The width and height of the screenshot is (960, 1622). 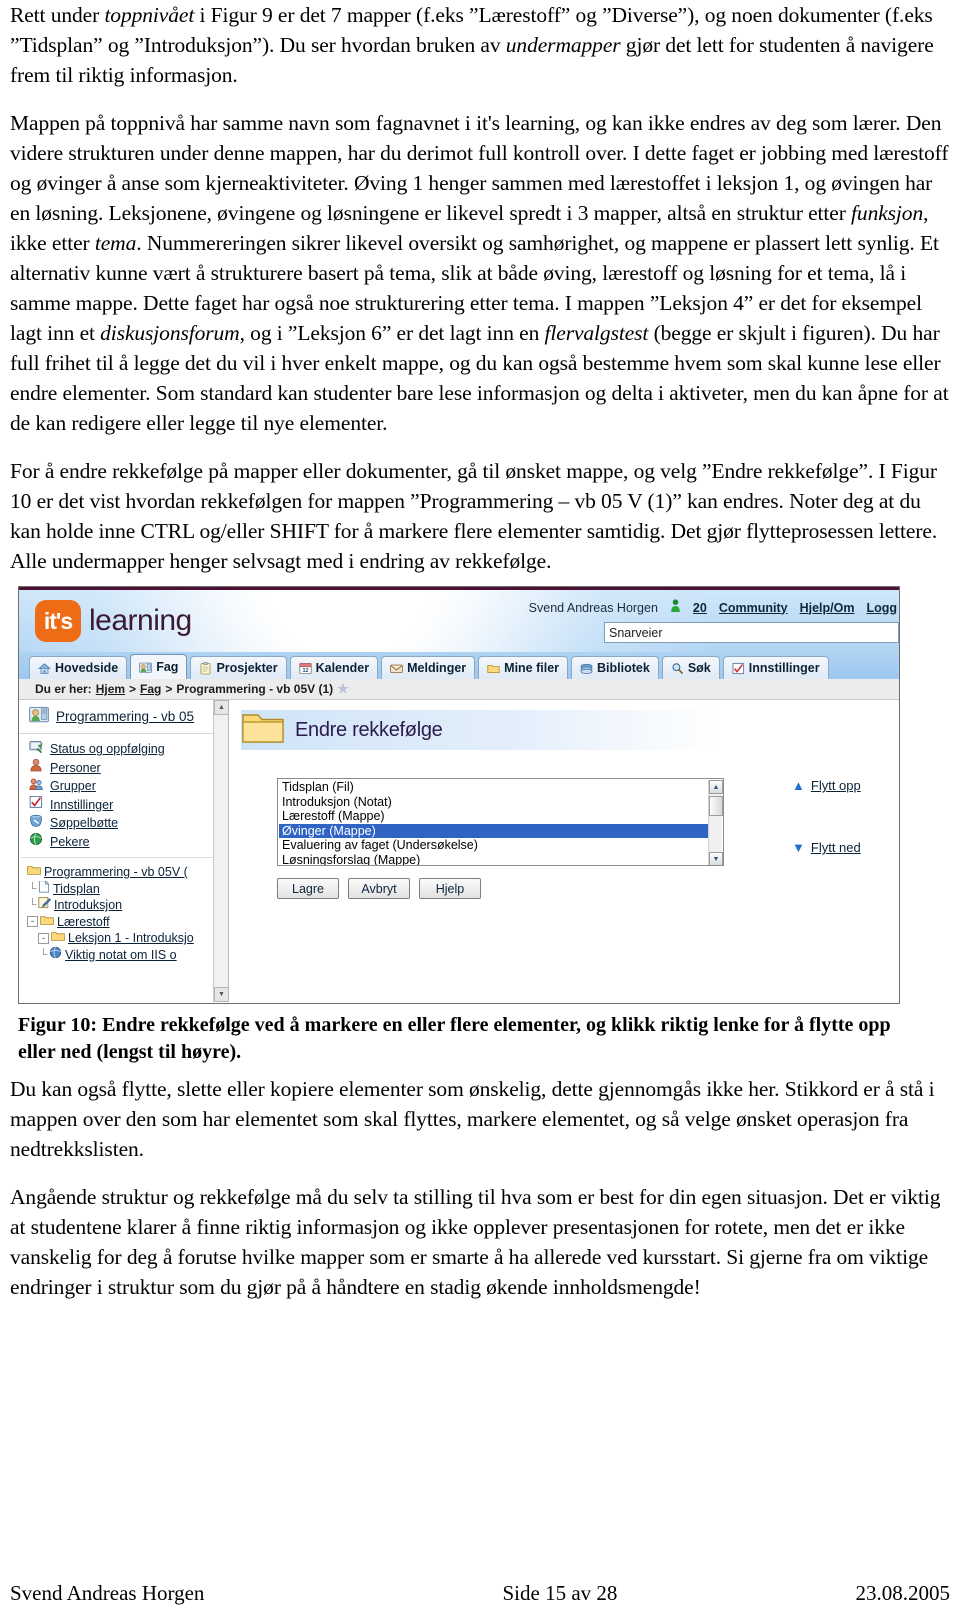 I want to click on tab-hovedside: Hovedside, so click(x=78, y=667).